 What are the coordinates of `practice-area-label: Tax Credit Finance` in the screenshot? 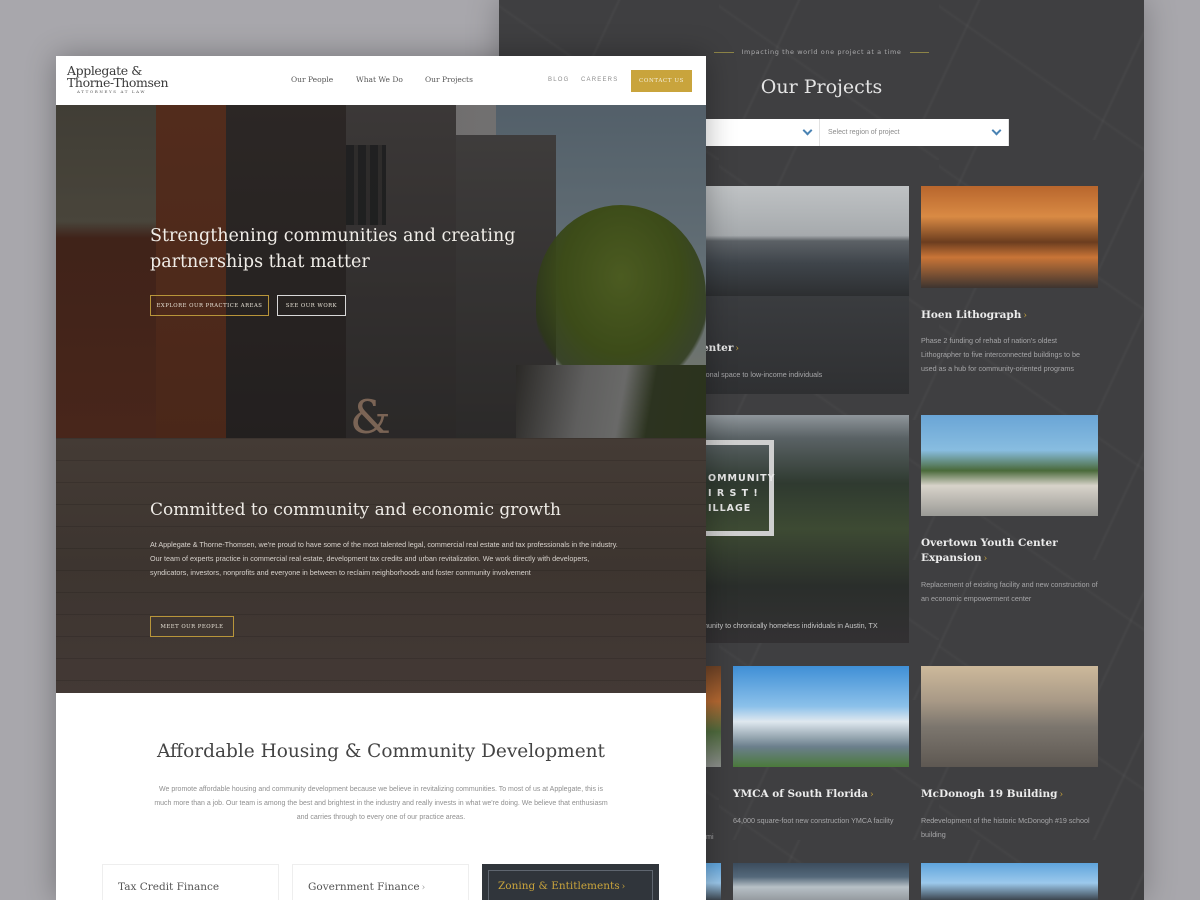 It's located at (169, 887).